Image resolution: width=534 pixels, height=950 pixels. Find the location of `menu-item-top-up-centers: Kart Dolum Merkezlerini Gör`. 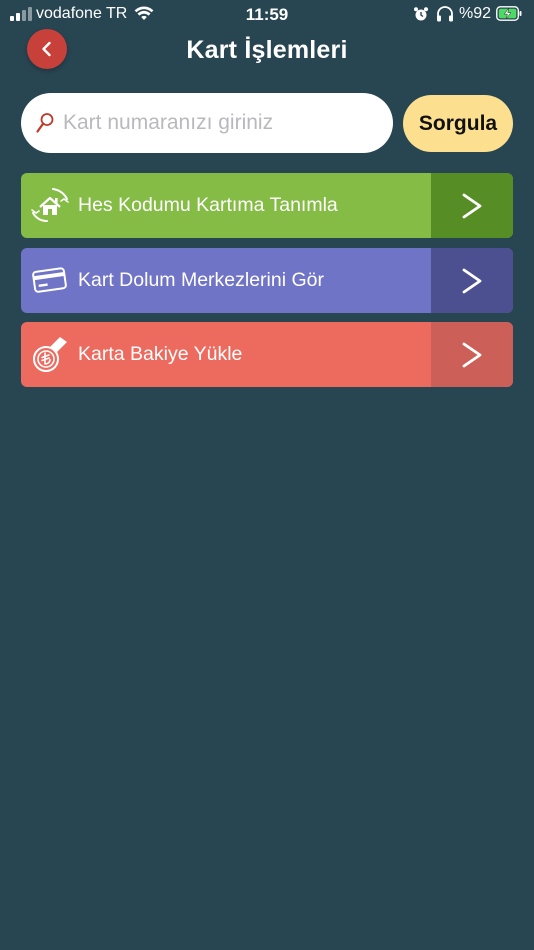

menu-item-top-up-centers: Kart Dolum Merkezlerini Gör is located at coordinates (267, 280).